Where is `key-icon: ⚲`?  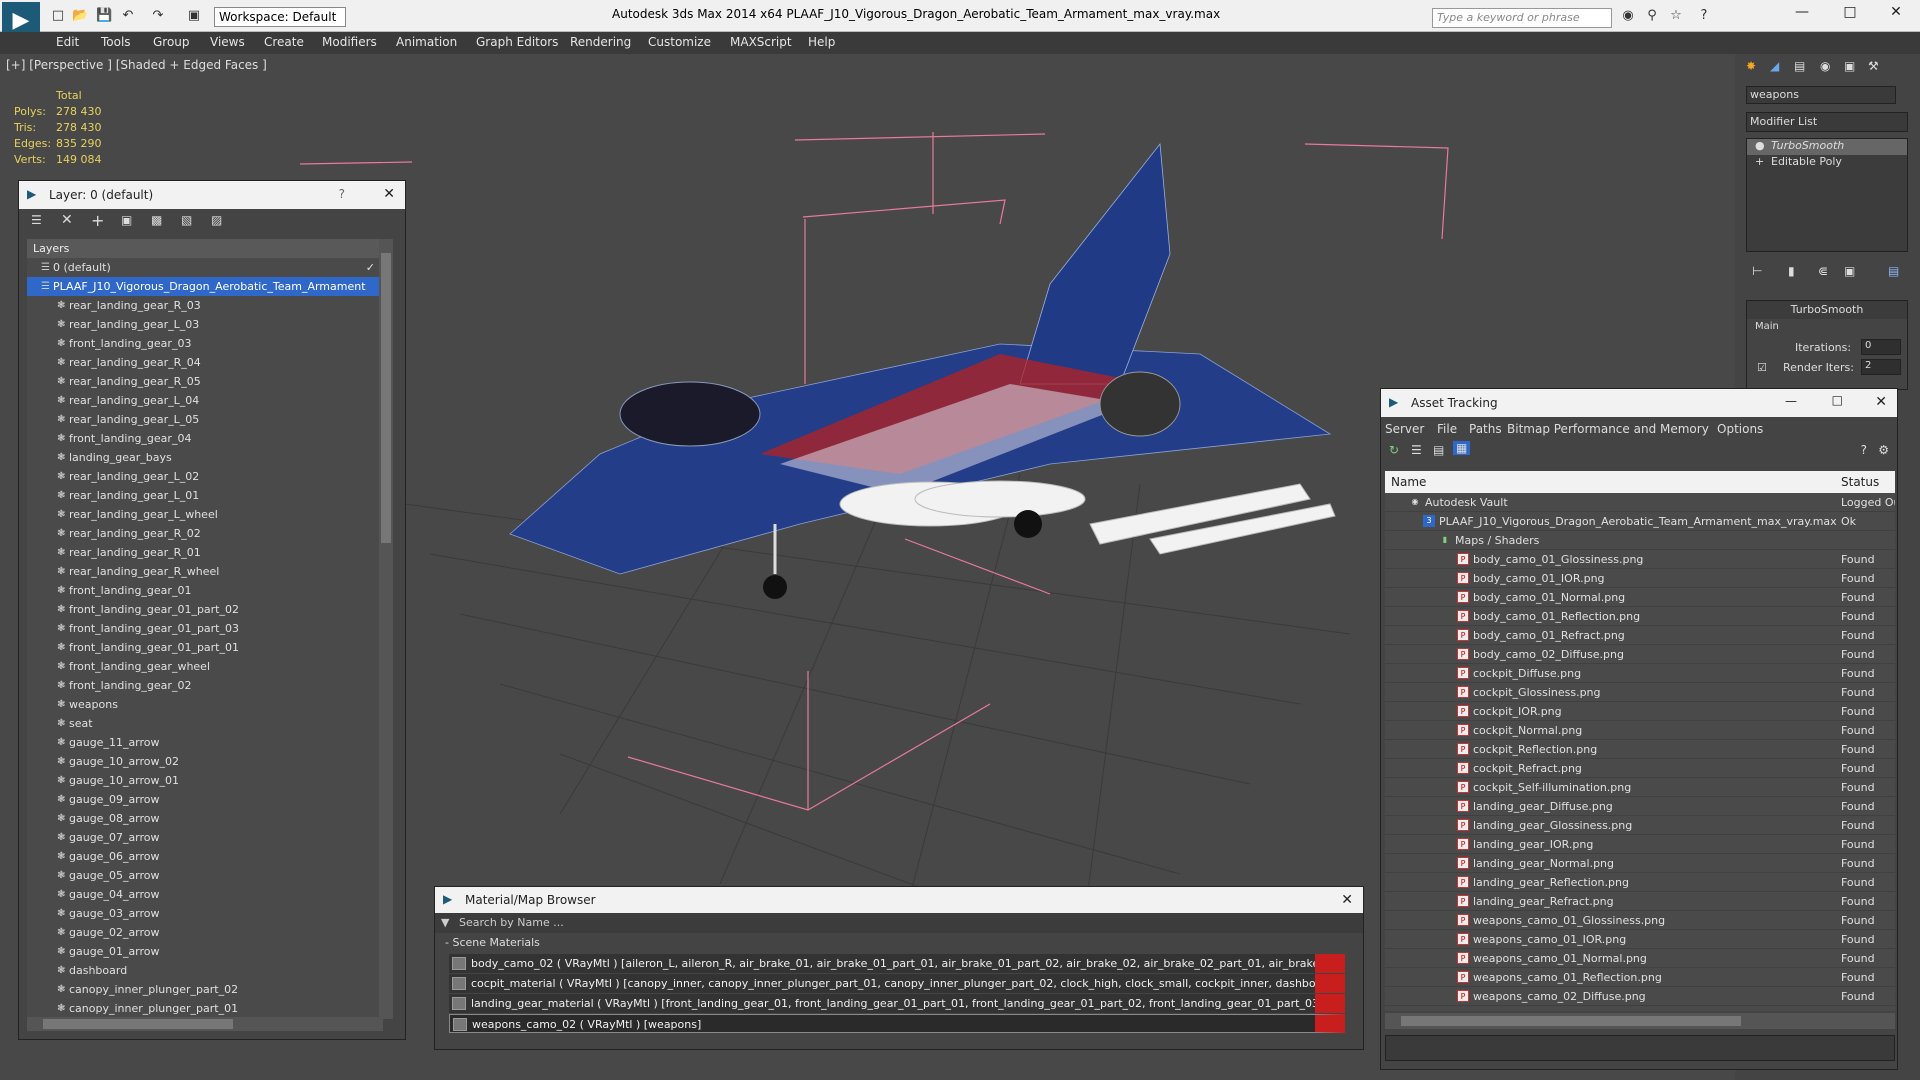 key-icon: ⚲ is located at coordinates (1652, 16).